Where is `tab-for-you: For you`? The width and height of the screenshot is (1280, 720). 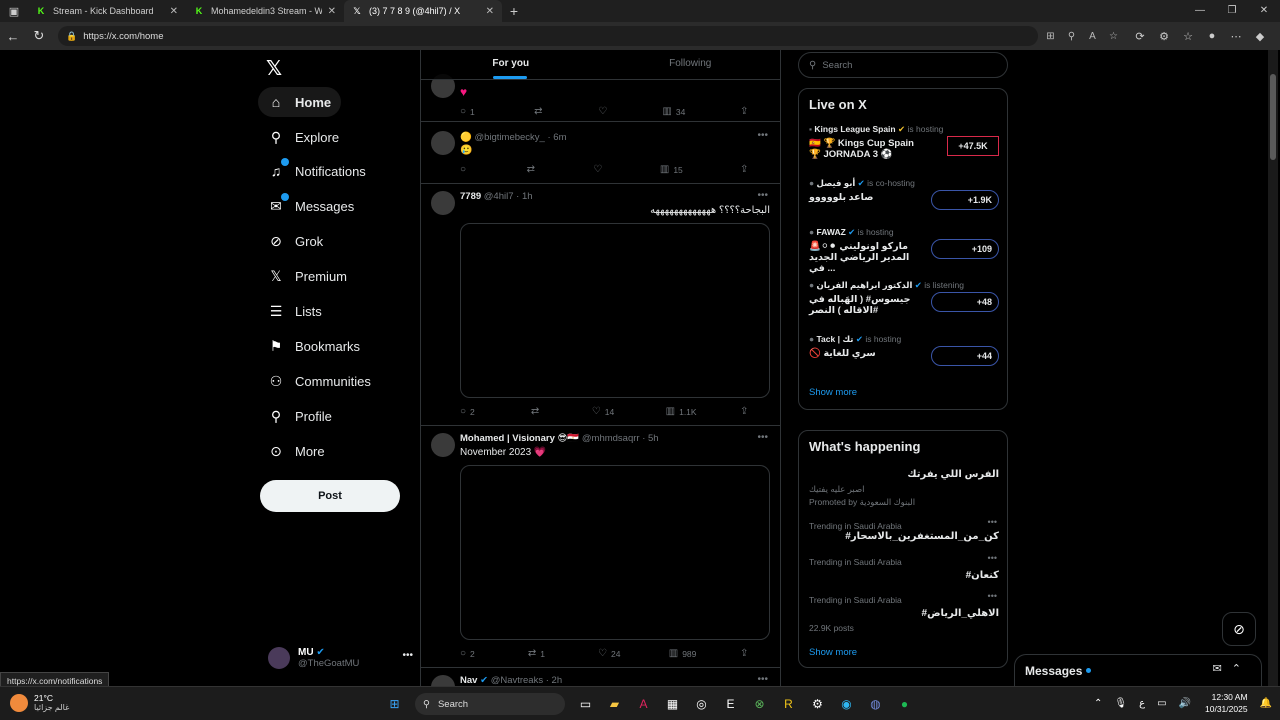 tab-for-you: For you is located at coordinates (511, 64).